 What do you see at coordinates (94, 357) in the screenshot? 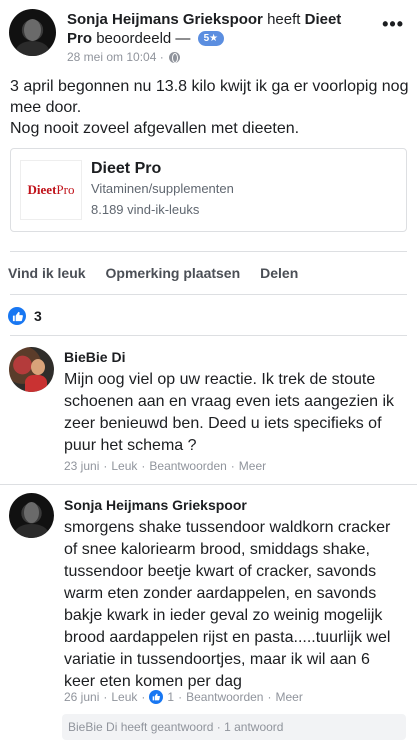
I see `commenter-name: BieBie Di` at bounding box center [94, 357].